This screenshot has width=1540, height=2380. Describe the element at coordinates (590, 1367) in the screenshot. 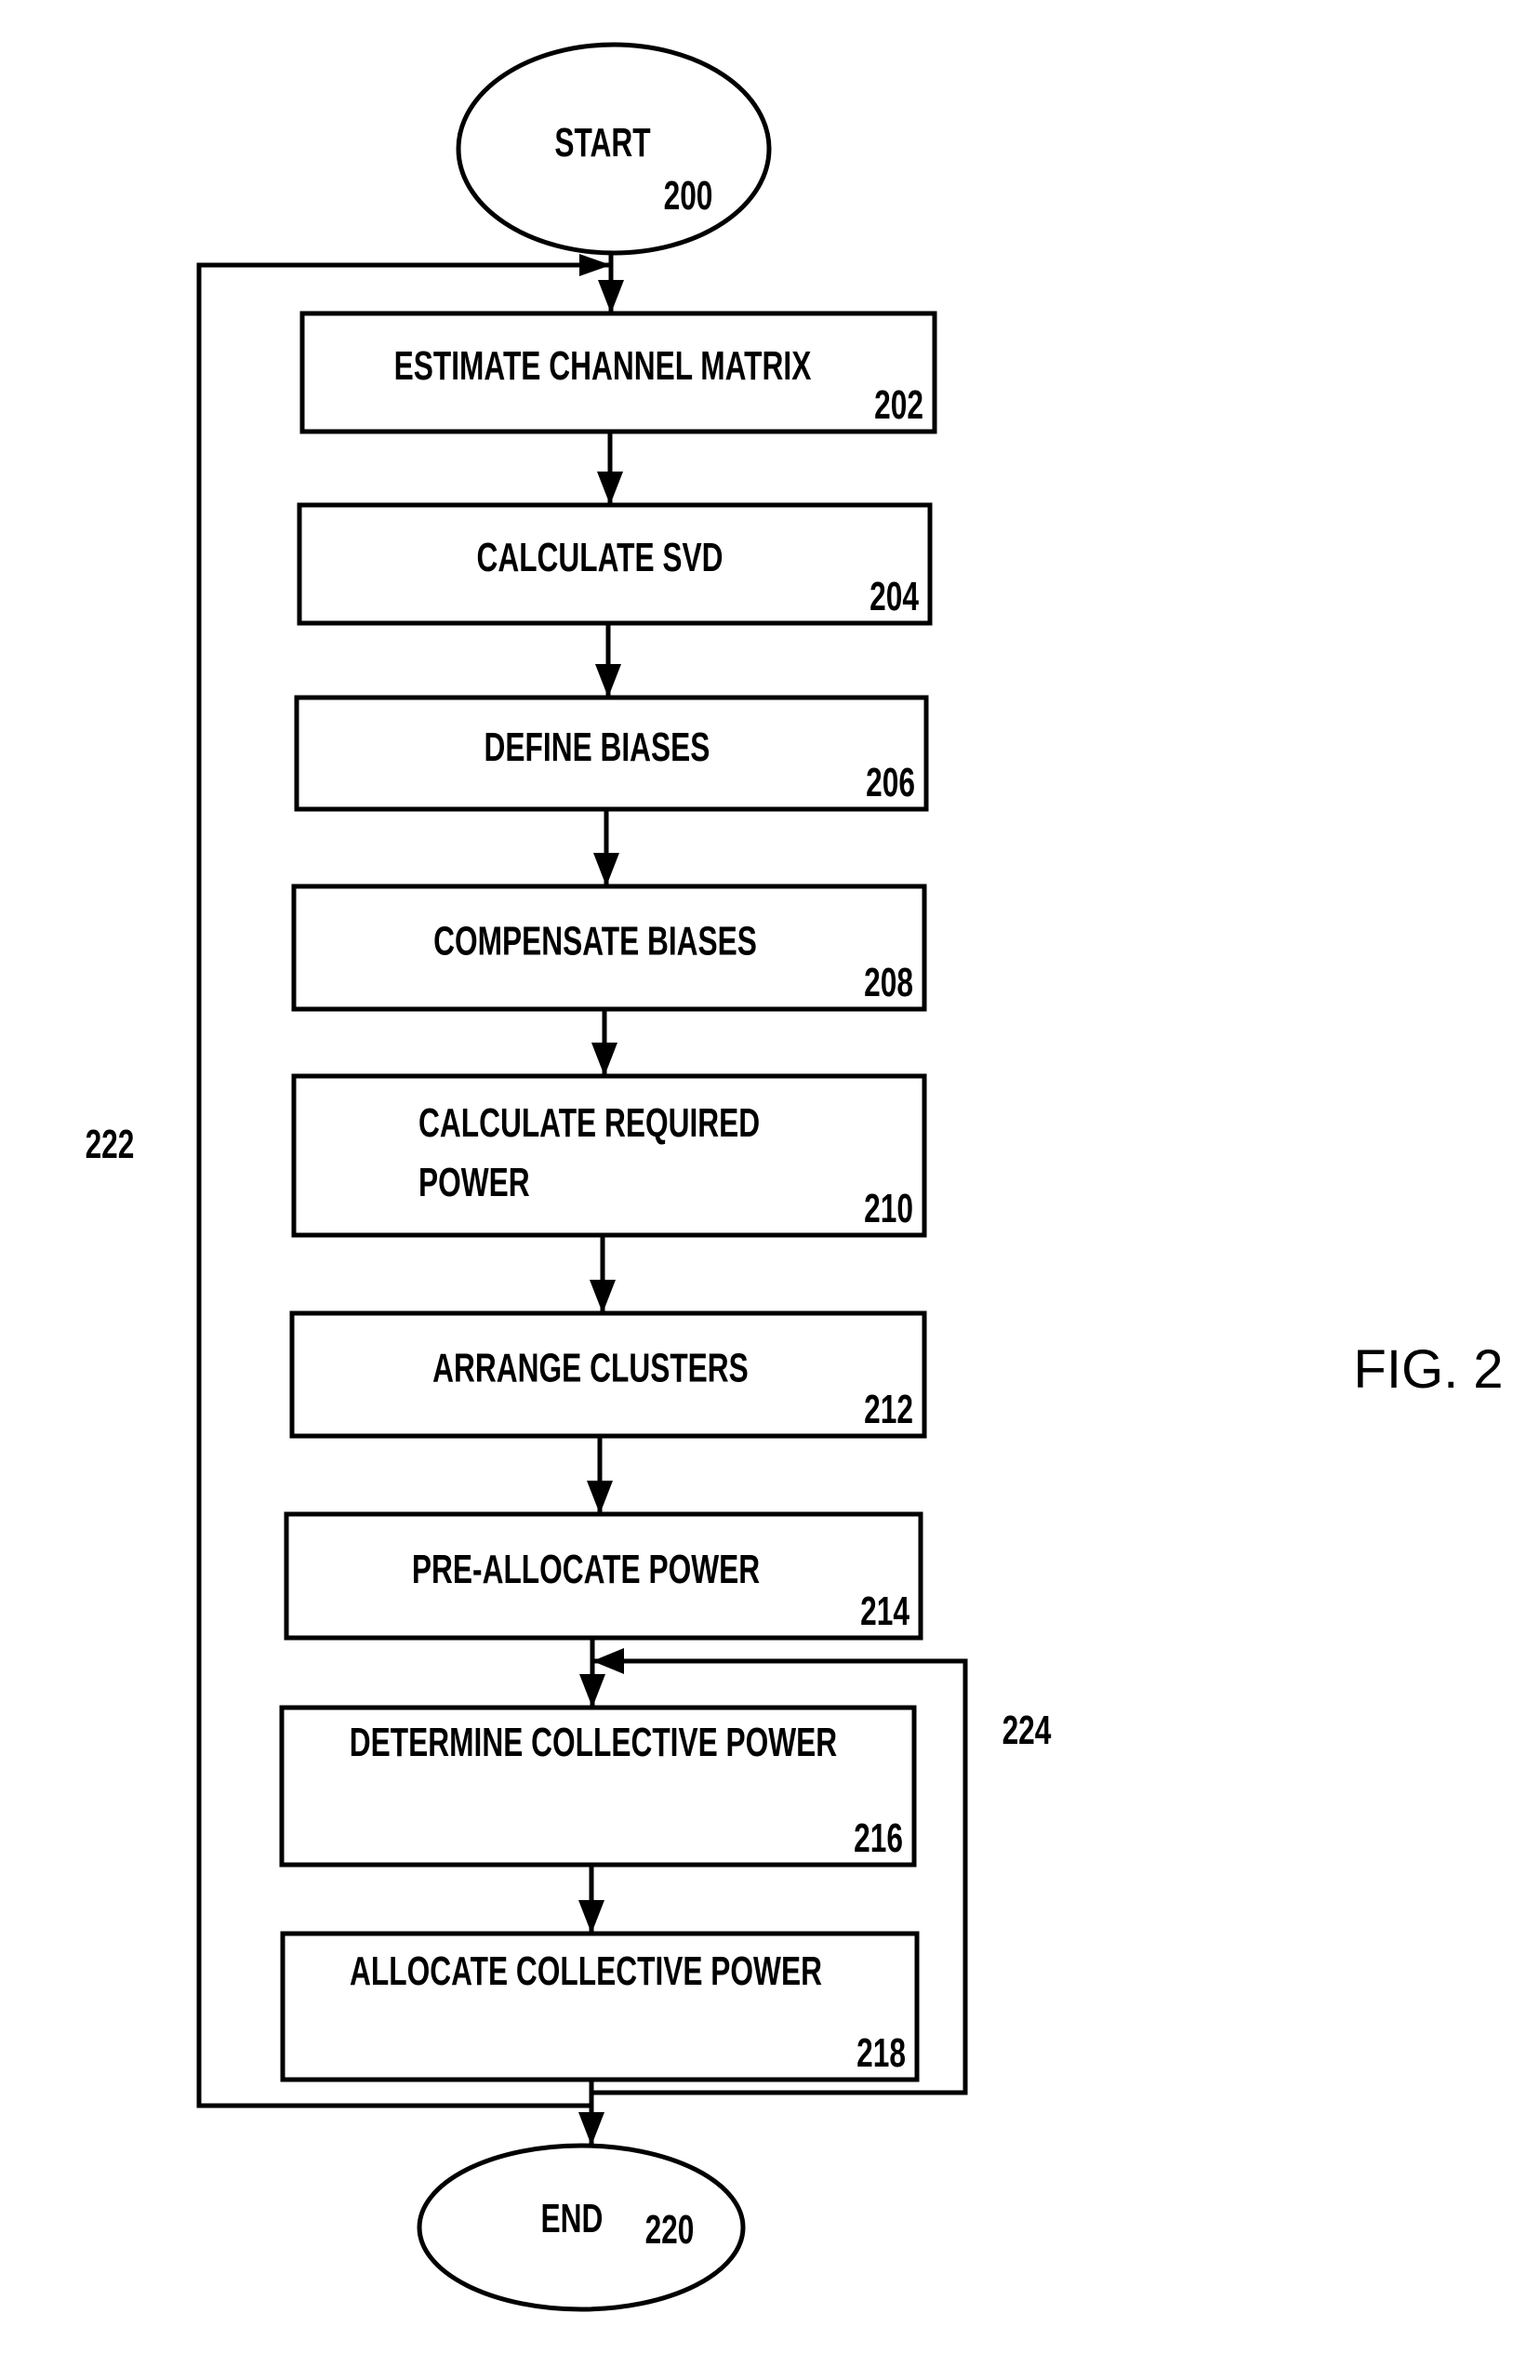

I see `step-label: ARRANGE CLUSTERS` at that location.